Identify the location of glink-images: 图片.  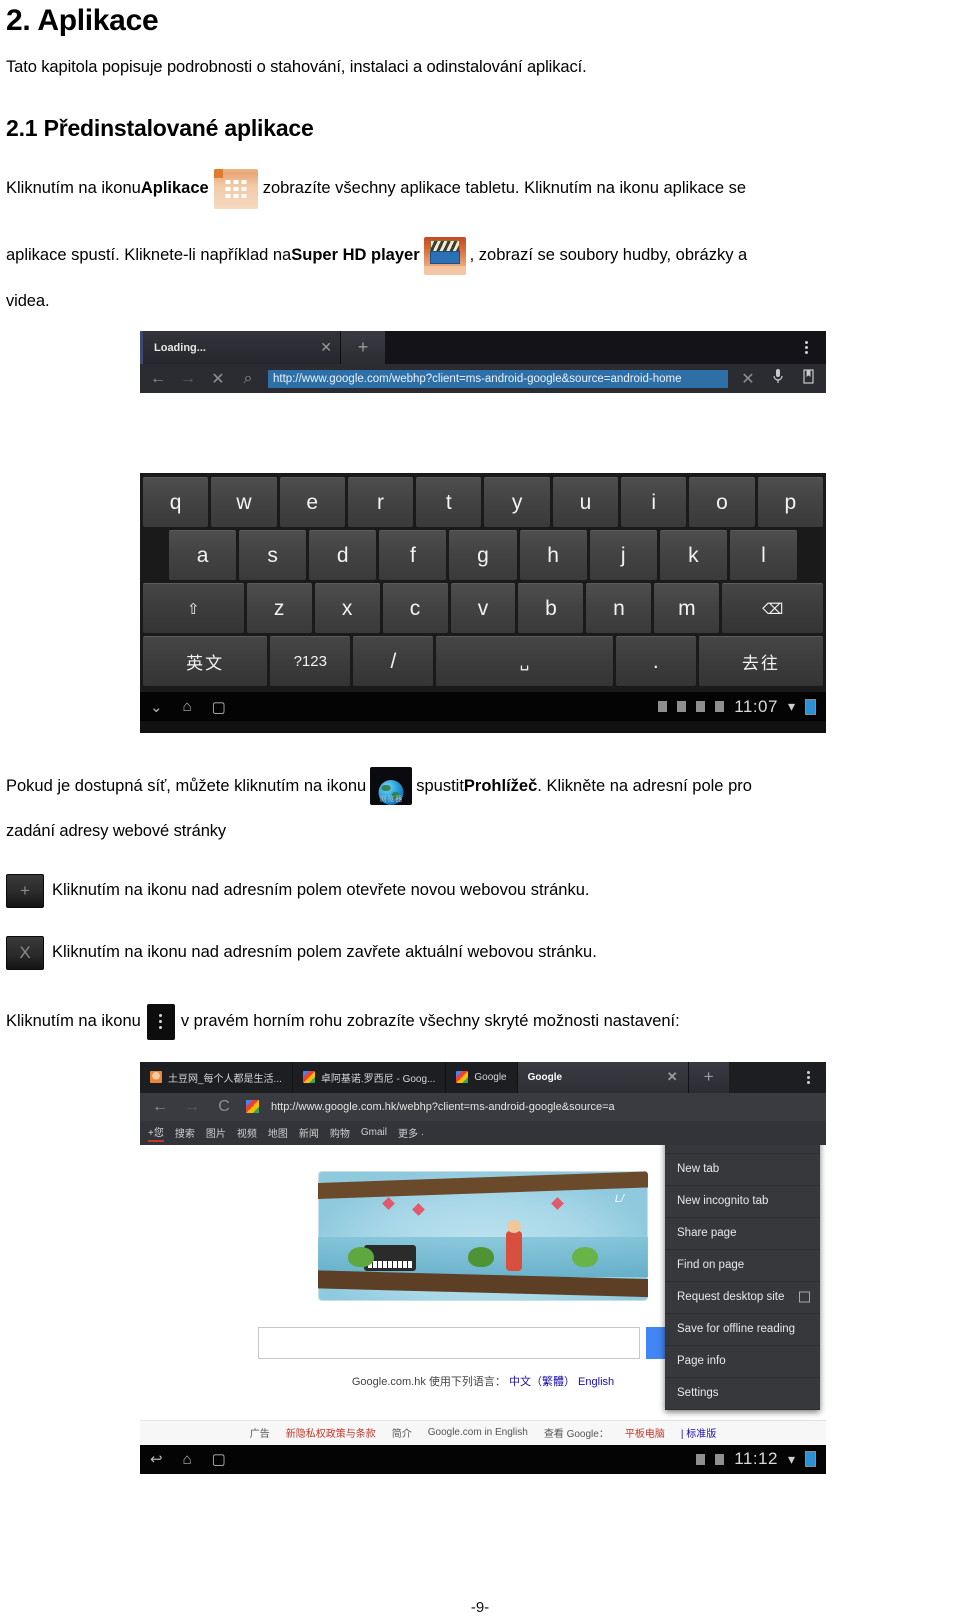
(216, 1132).